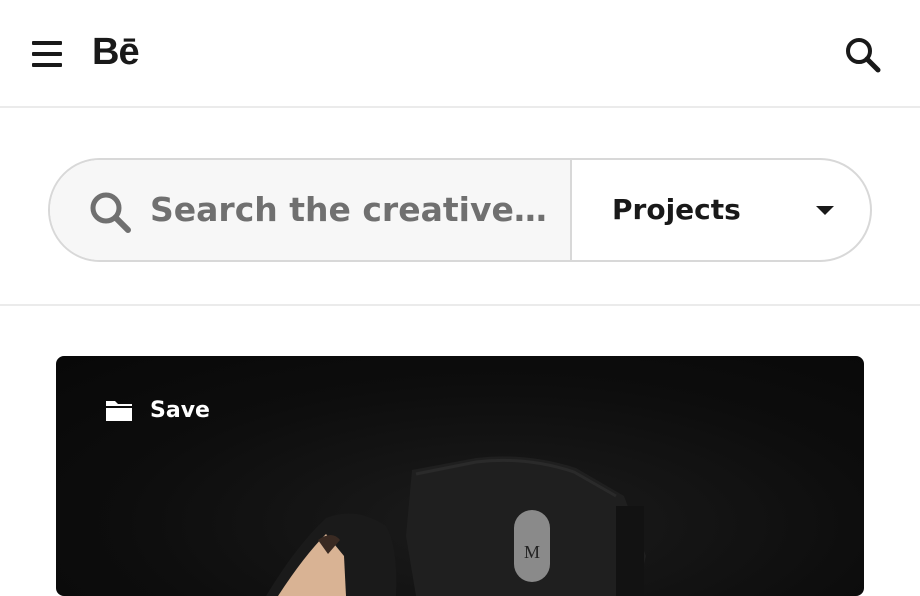 This screenshot has width=920, height=596. I want to click on save-label: Save, so click(180, 410).